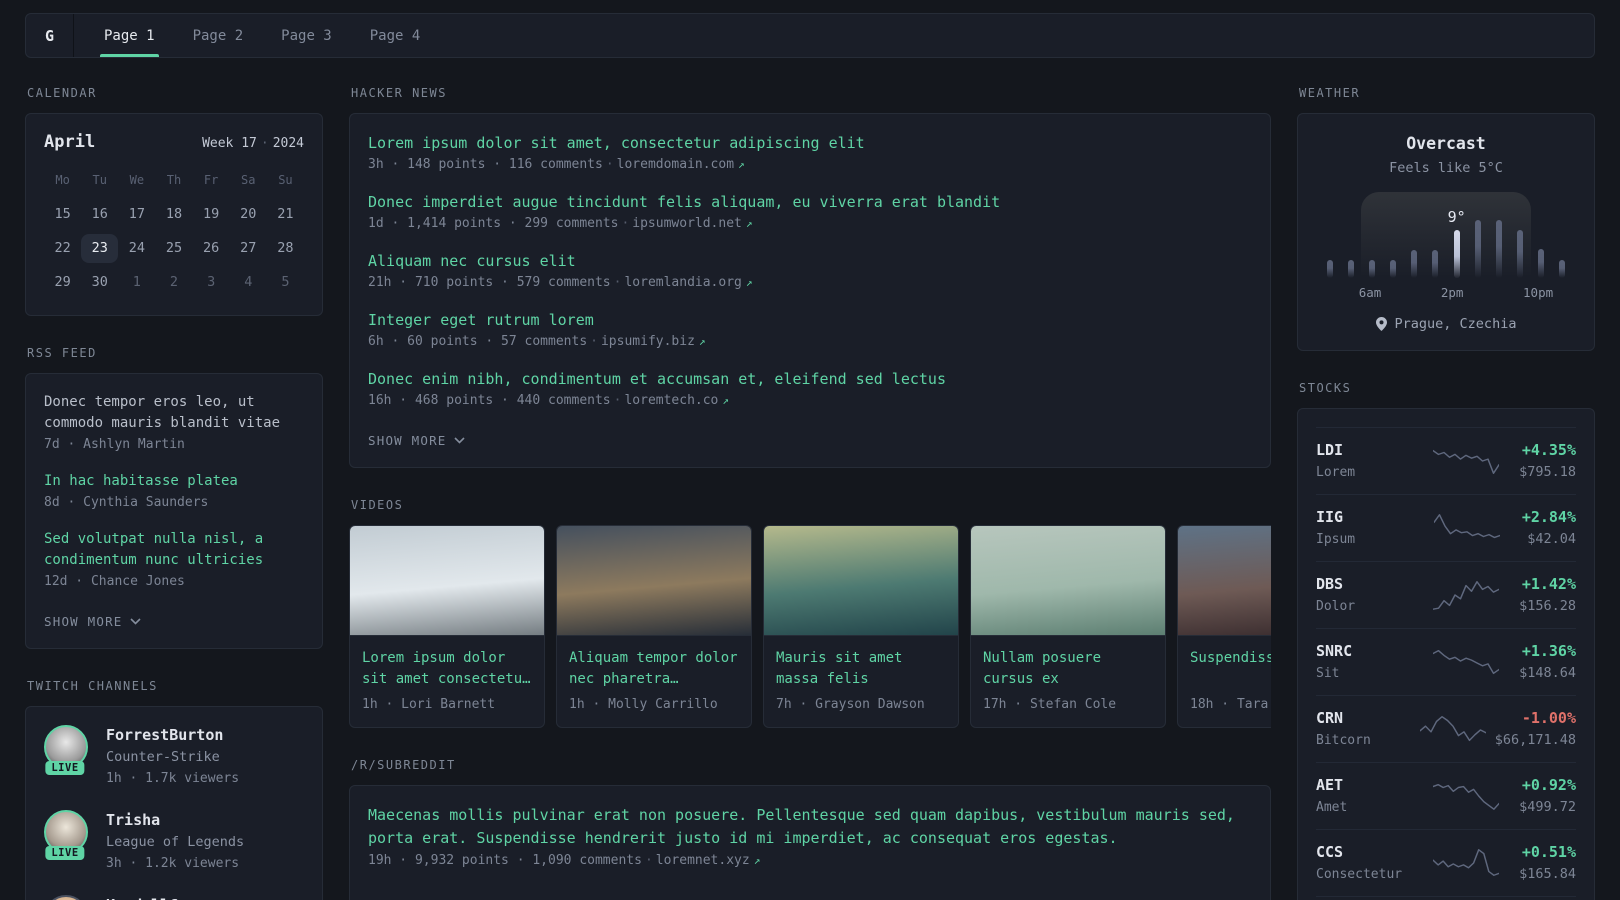  Describe the element at coordinates (129, 35) in the screenshot. I see `page-tab: Page 1` at that location.